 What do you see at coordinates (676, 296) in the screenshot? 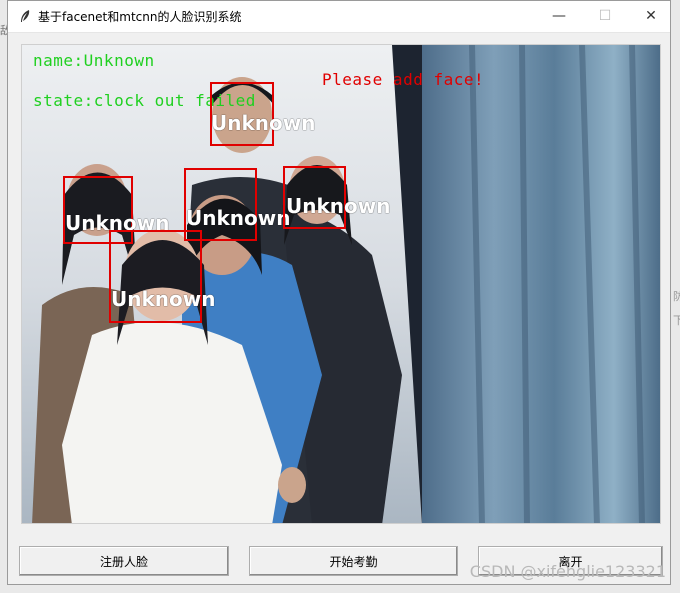
I see `background-window-edge-right-1: 防` at bounding box center [676, 296].